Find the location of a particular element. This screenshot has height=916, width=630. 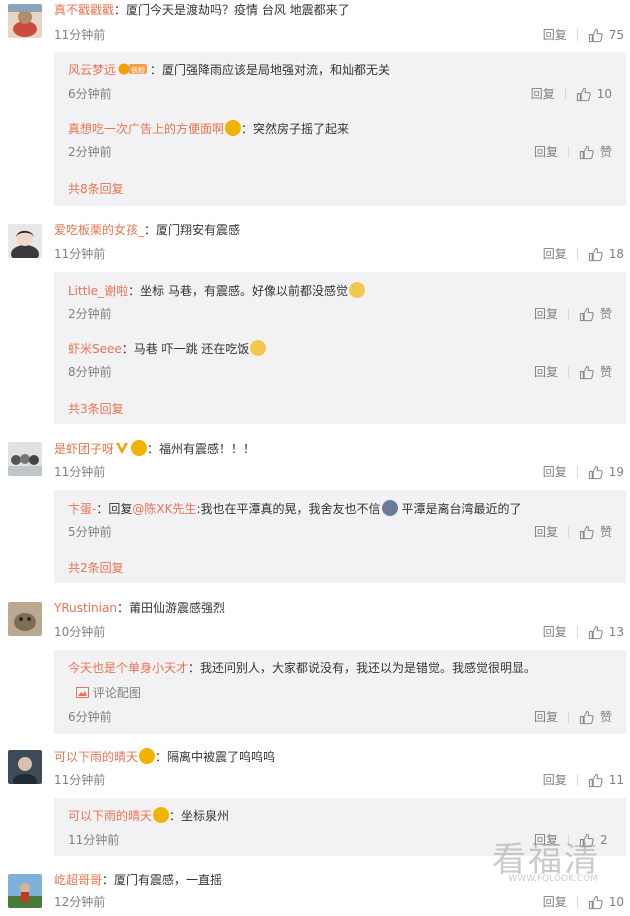

image-comment-link: 评论配图 is located at coordinates (117, 693).